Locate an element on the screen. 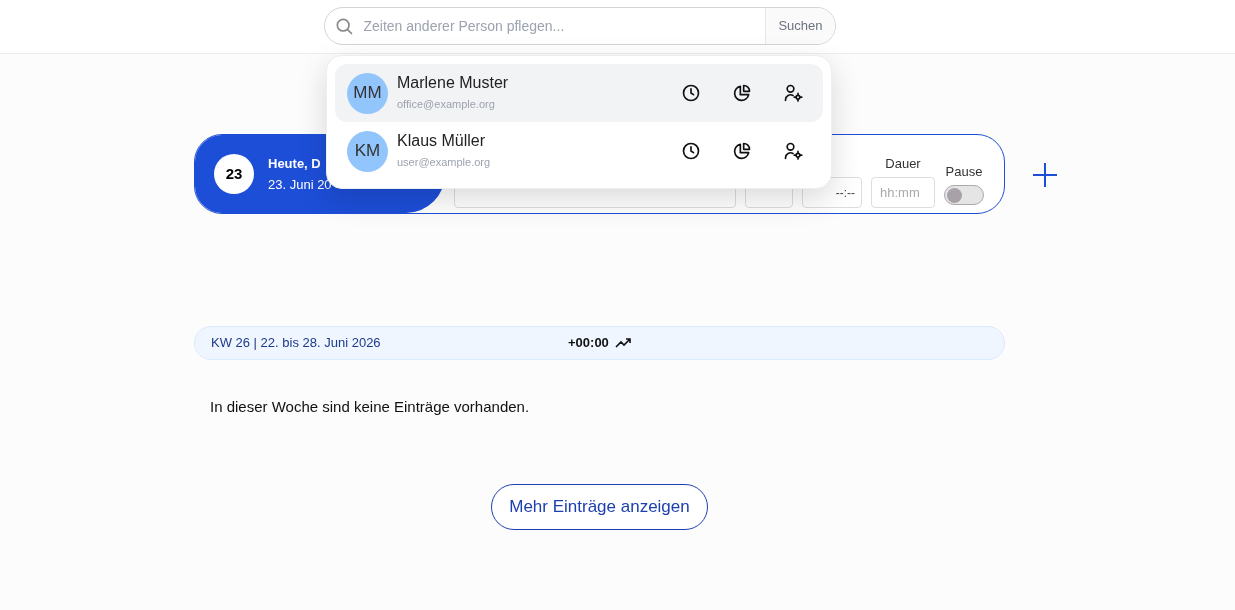 This screenshot has width=1235, height=610. duration-field: hh:mm is located at coordinates (903, 193).